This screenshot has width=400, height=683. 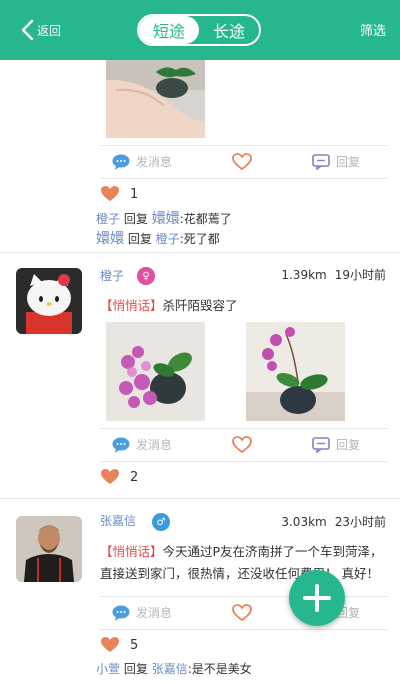 I want to click on username: 张嘉信, so click(x=118, y=520).